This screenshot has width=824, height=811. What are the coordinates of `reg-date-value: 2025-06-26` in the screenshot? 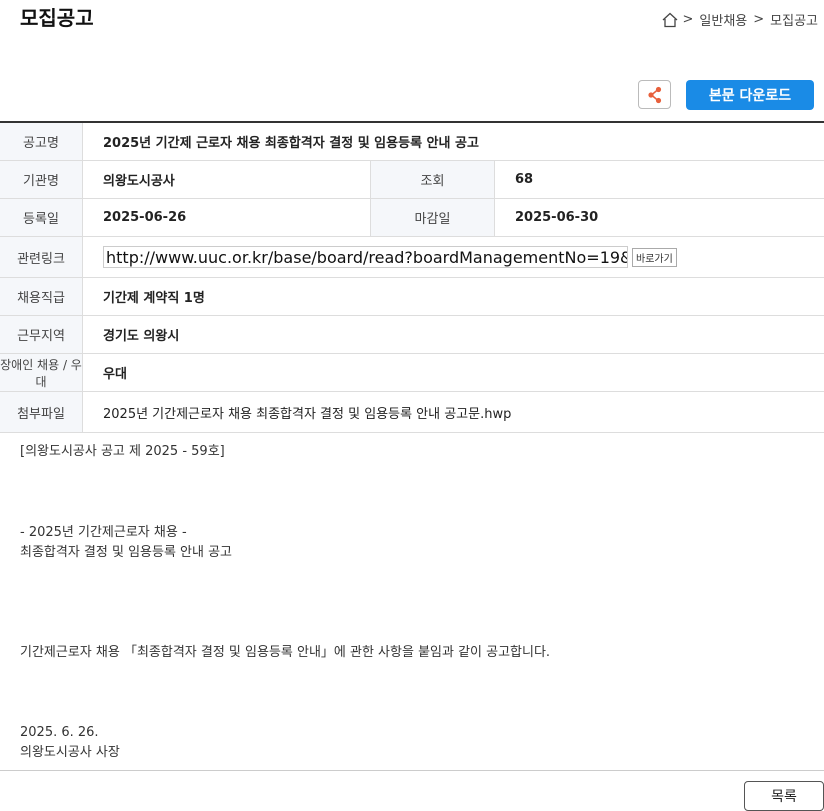 It's located at (226, 217).